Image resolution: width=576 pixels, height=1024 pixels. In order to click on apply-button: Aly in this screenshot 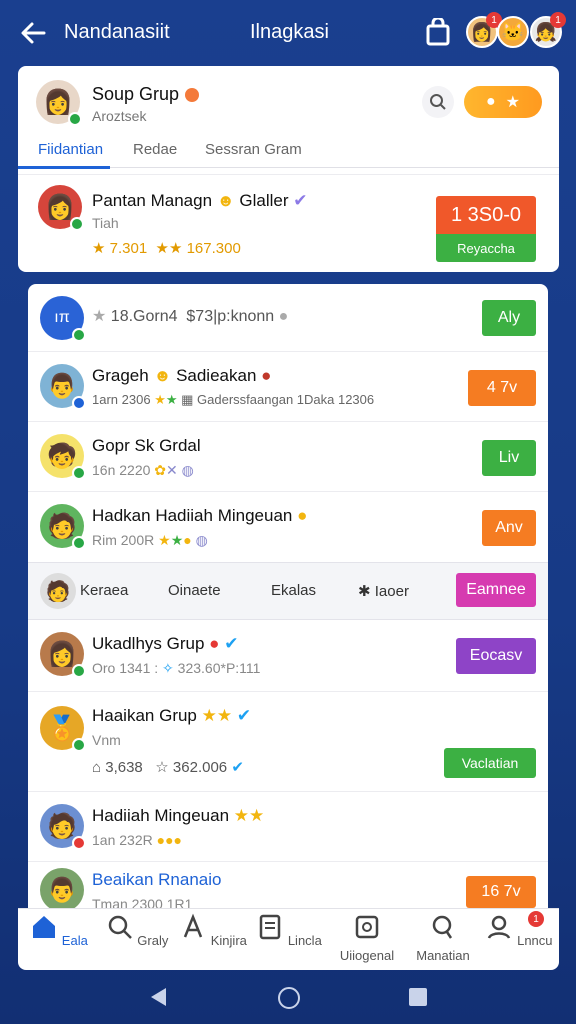, I will do `click(509, 318)`.